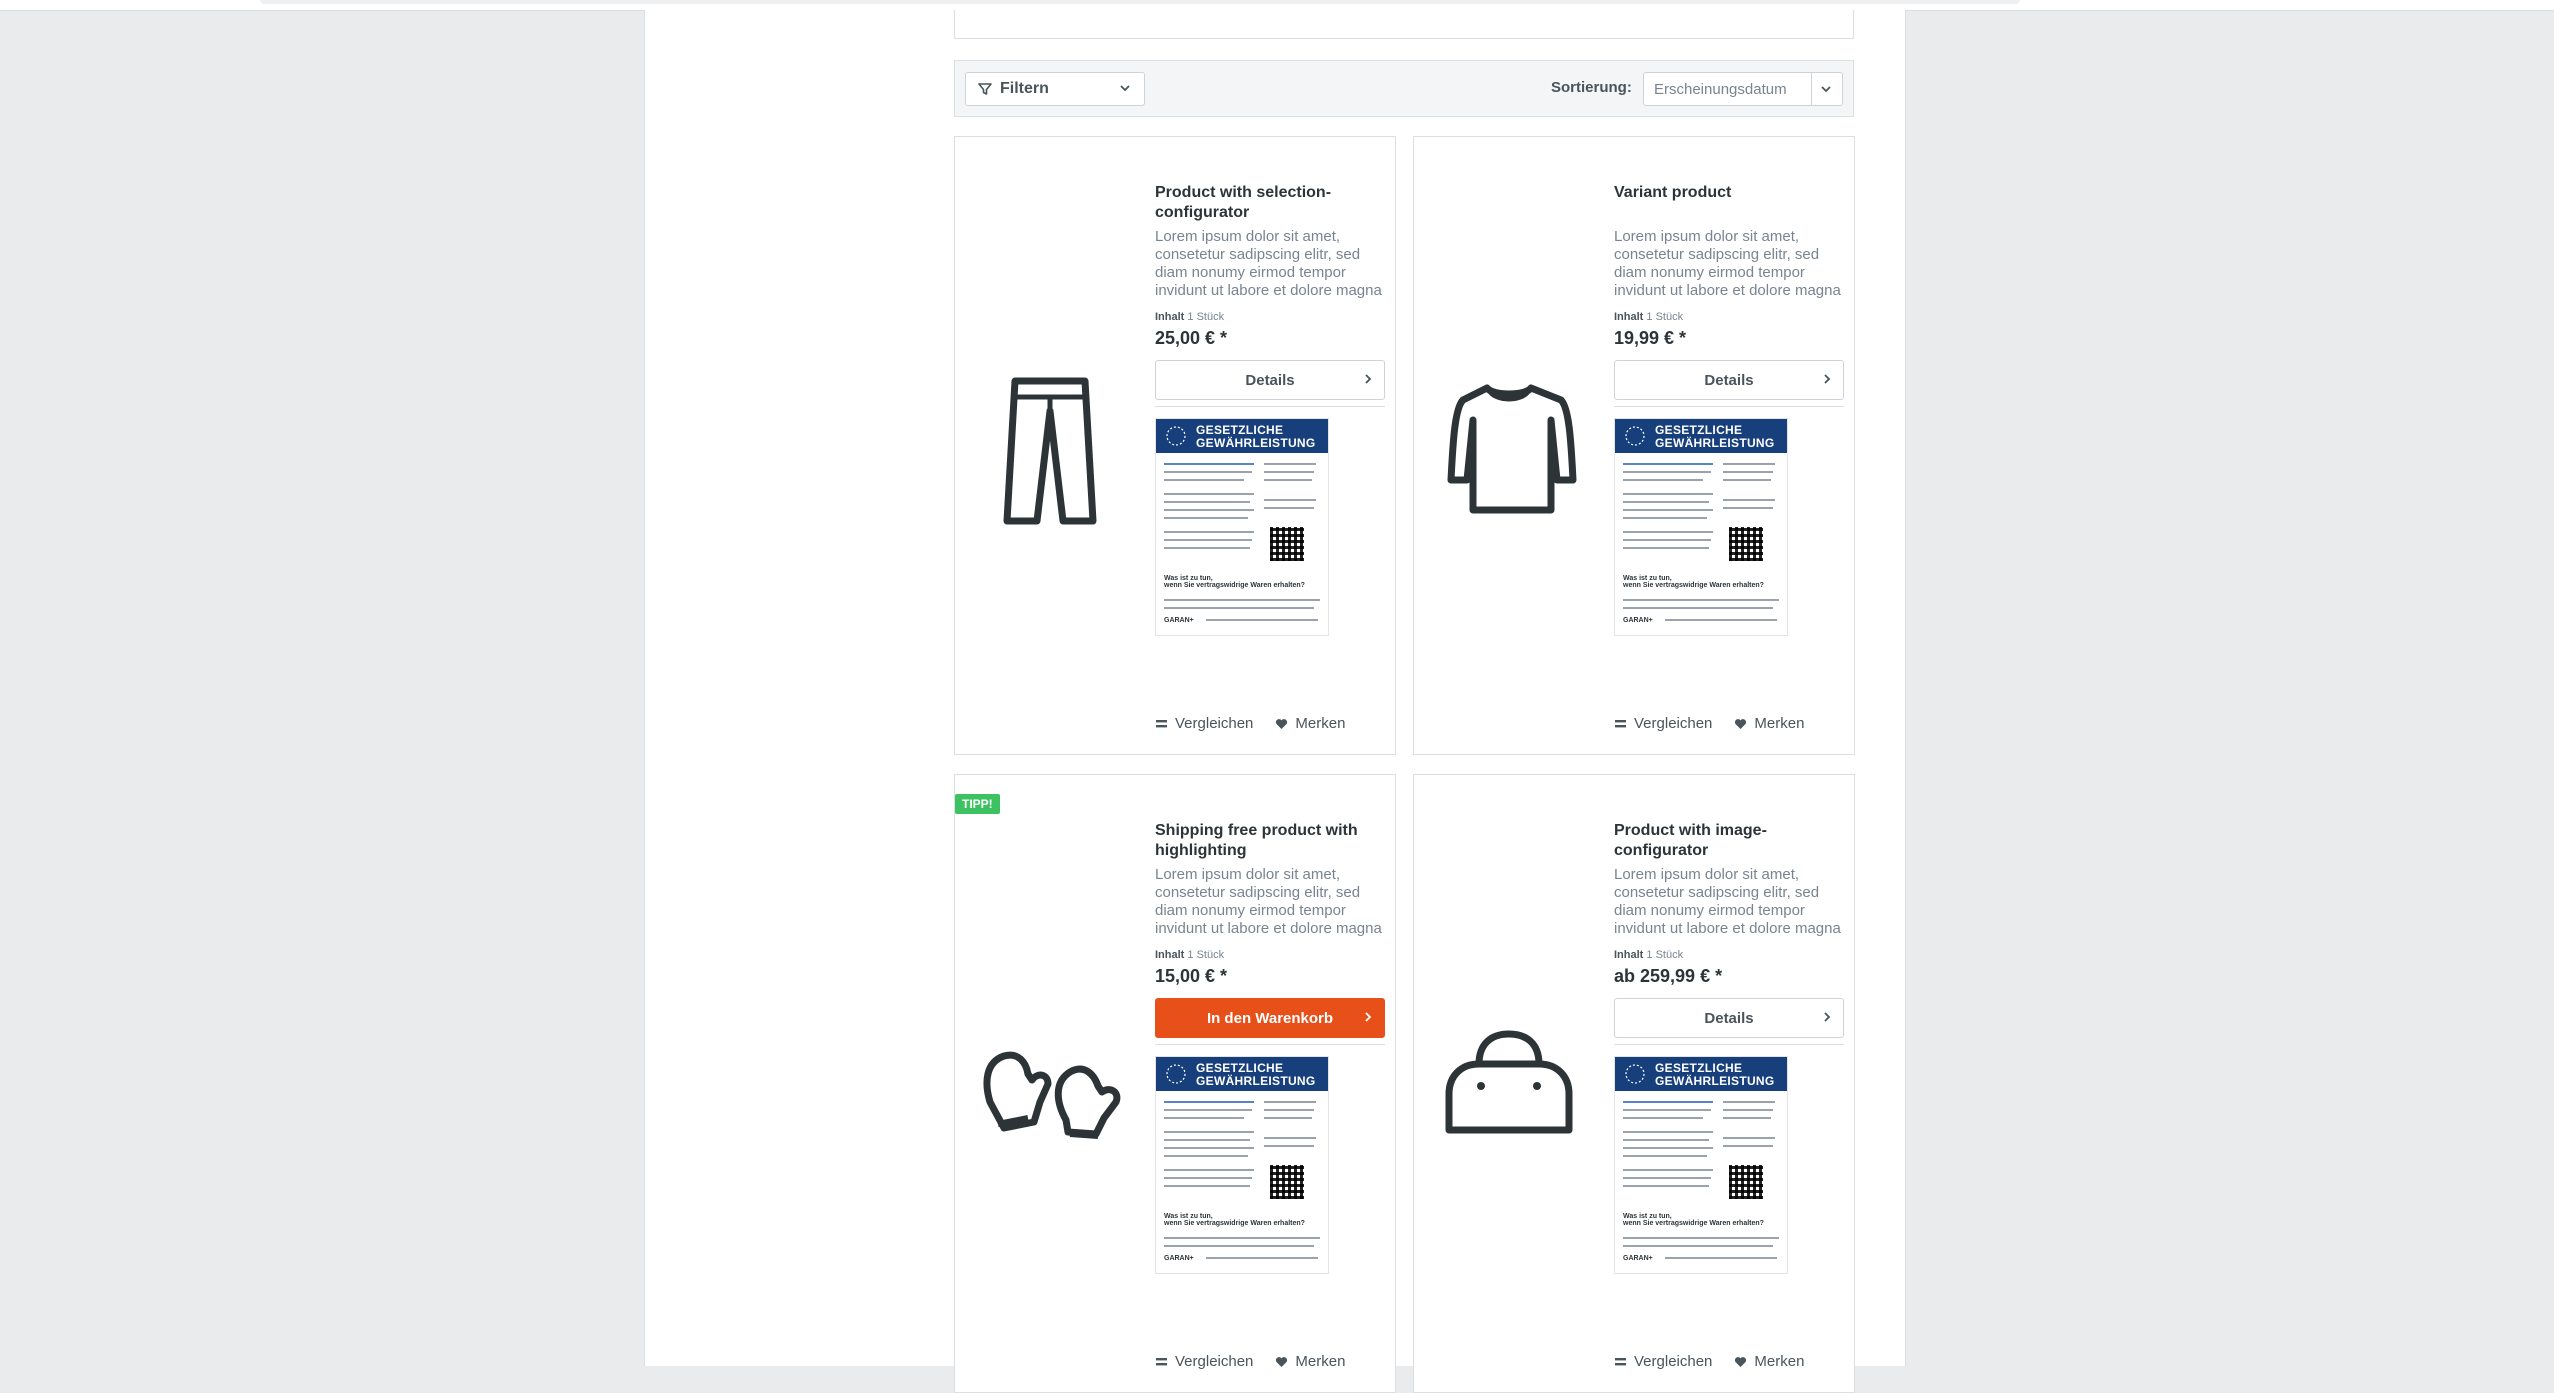 The height and width of the screenshot is (1393, 2554). I want to click on filter-bar: Filtern Sortierung: Erscheinungsdatum, so click(1404, 88).